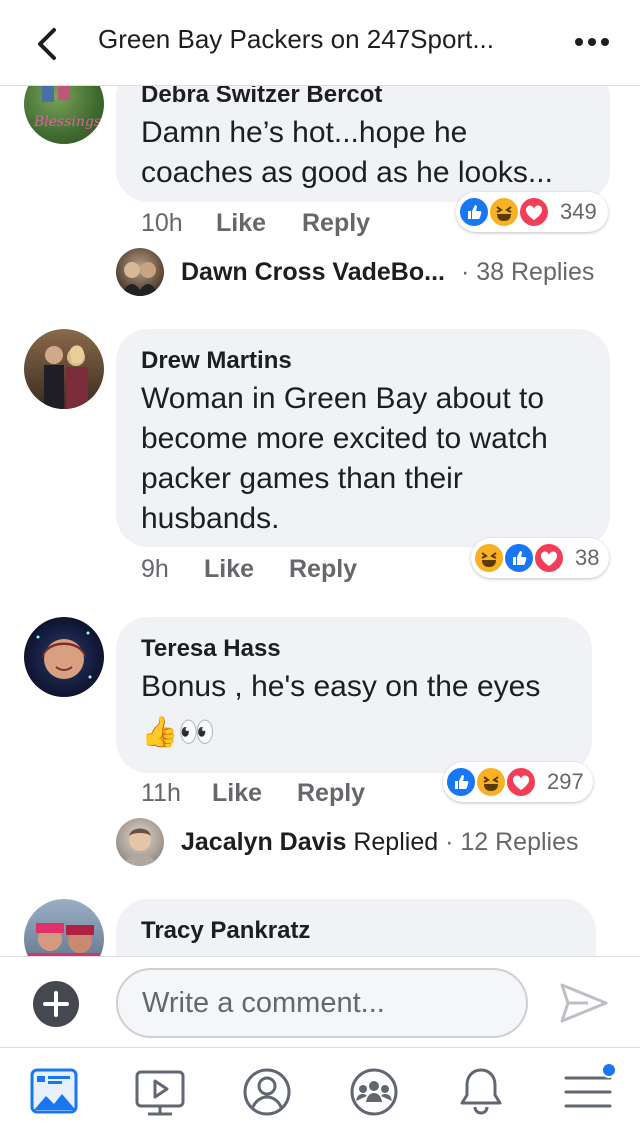 The width and height of the screenshot is (640, 1136). I want to click on plus-icon, so click(56, 1004).